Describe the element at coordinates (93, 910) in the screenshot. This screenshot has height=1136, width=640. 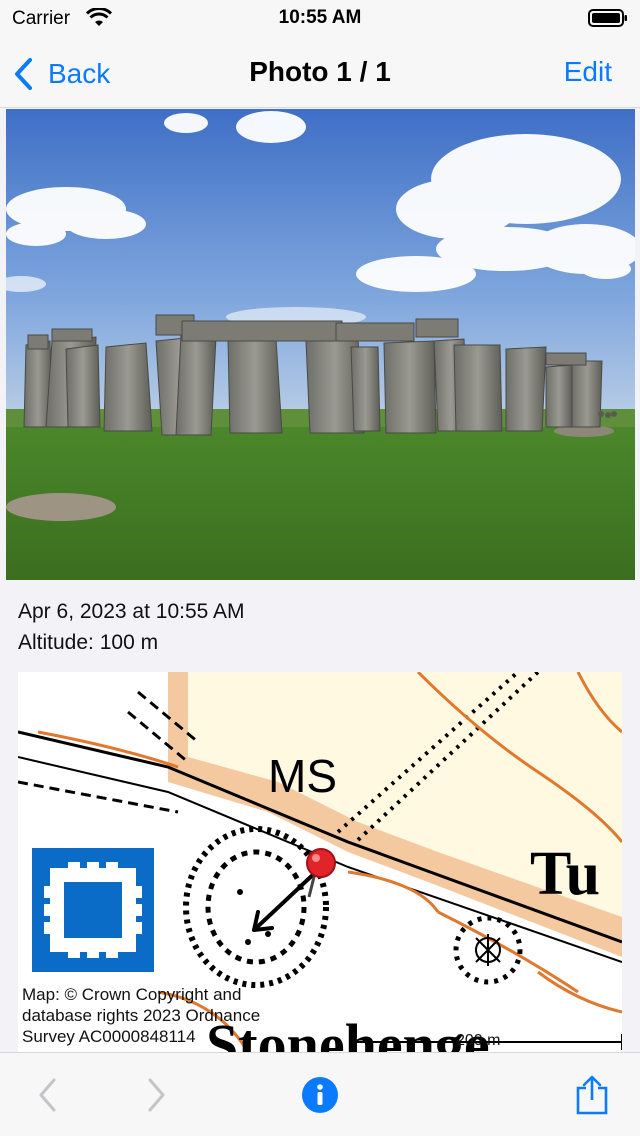
I see `heritage-site-icon` at that location.